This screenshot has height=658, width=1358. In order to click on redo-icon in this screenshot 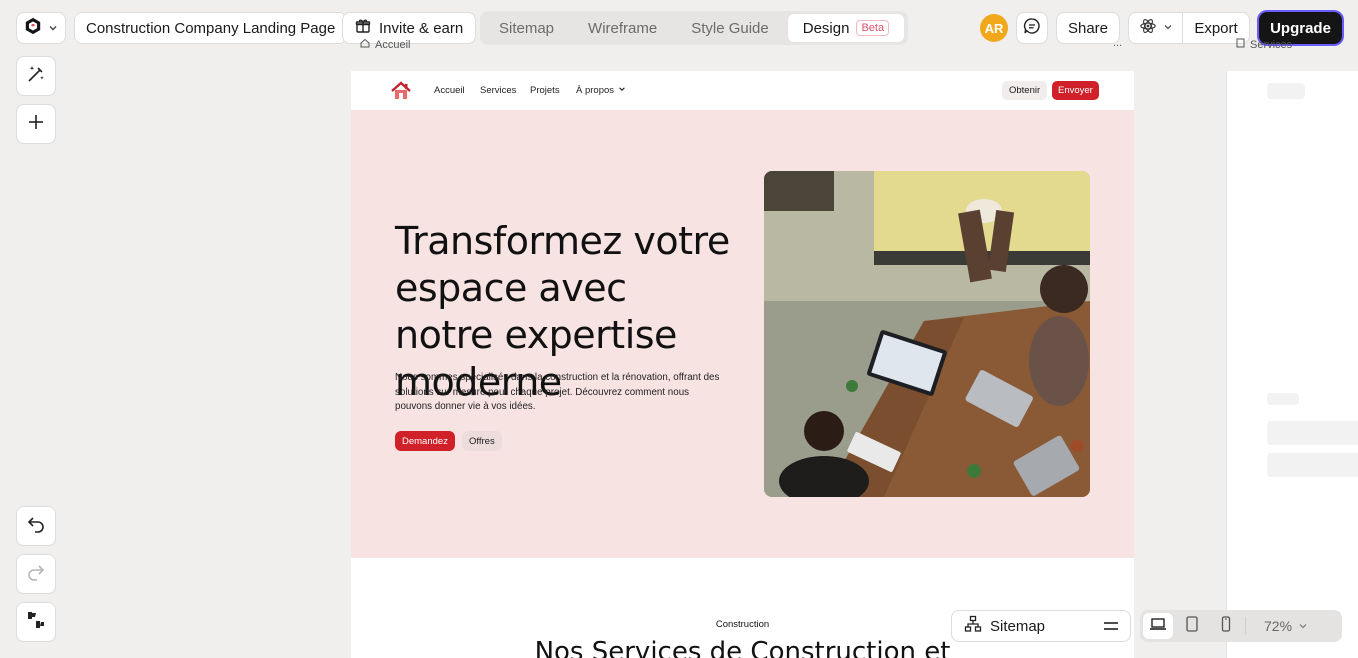, I will do `click(36, 574)`.